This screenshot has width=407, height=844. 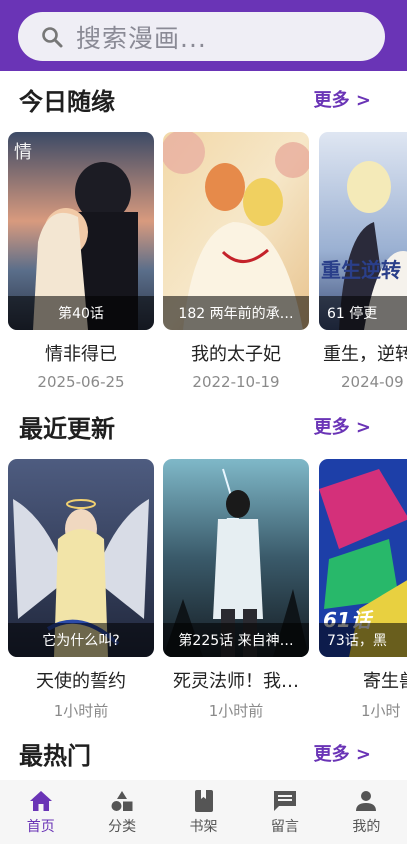 What do you see at coordinates (40, 812) in the screenshot?
I see `tab-home: 首页` at bounding box center [40, 812].